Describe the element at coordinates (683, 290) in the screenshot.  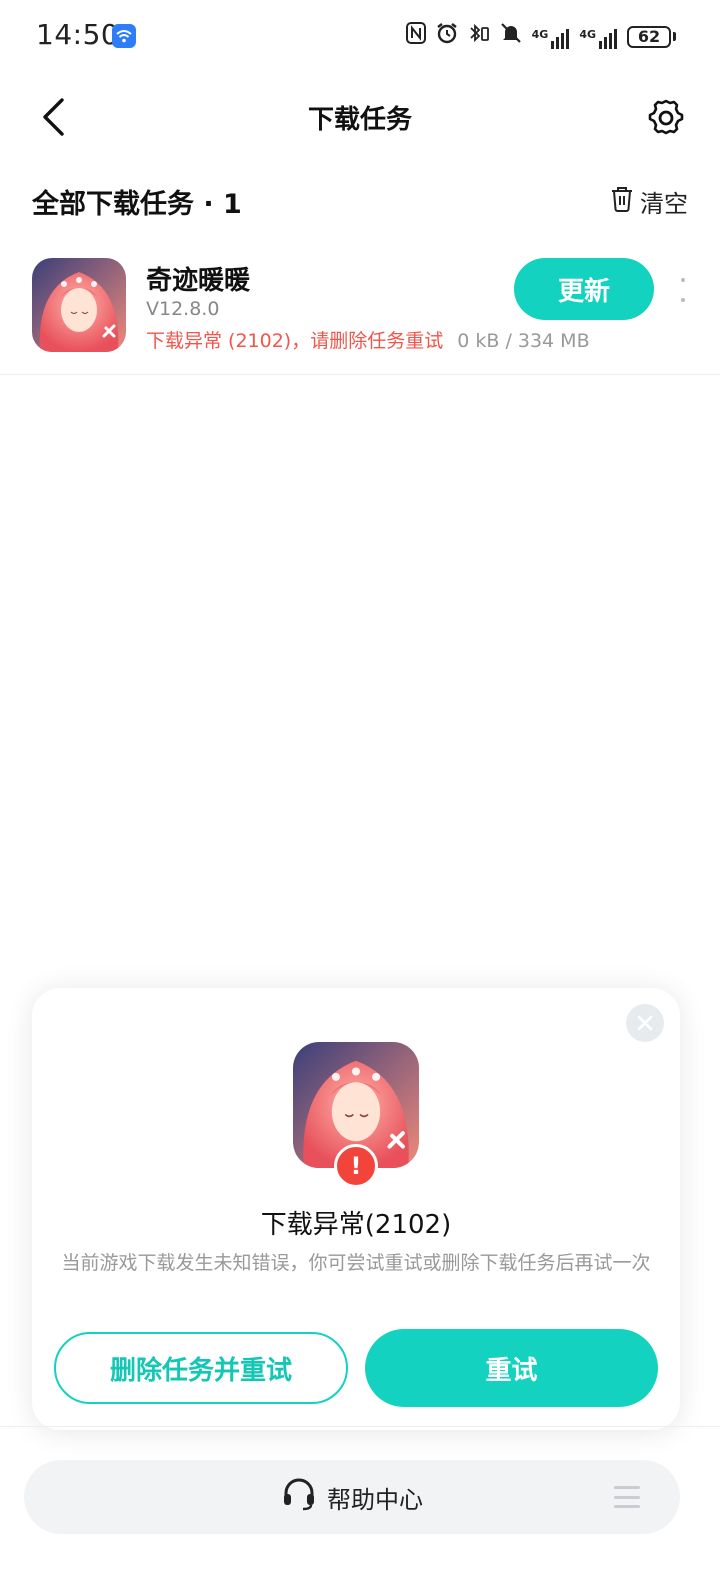
I see `more-vertical-icon` at that location.